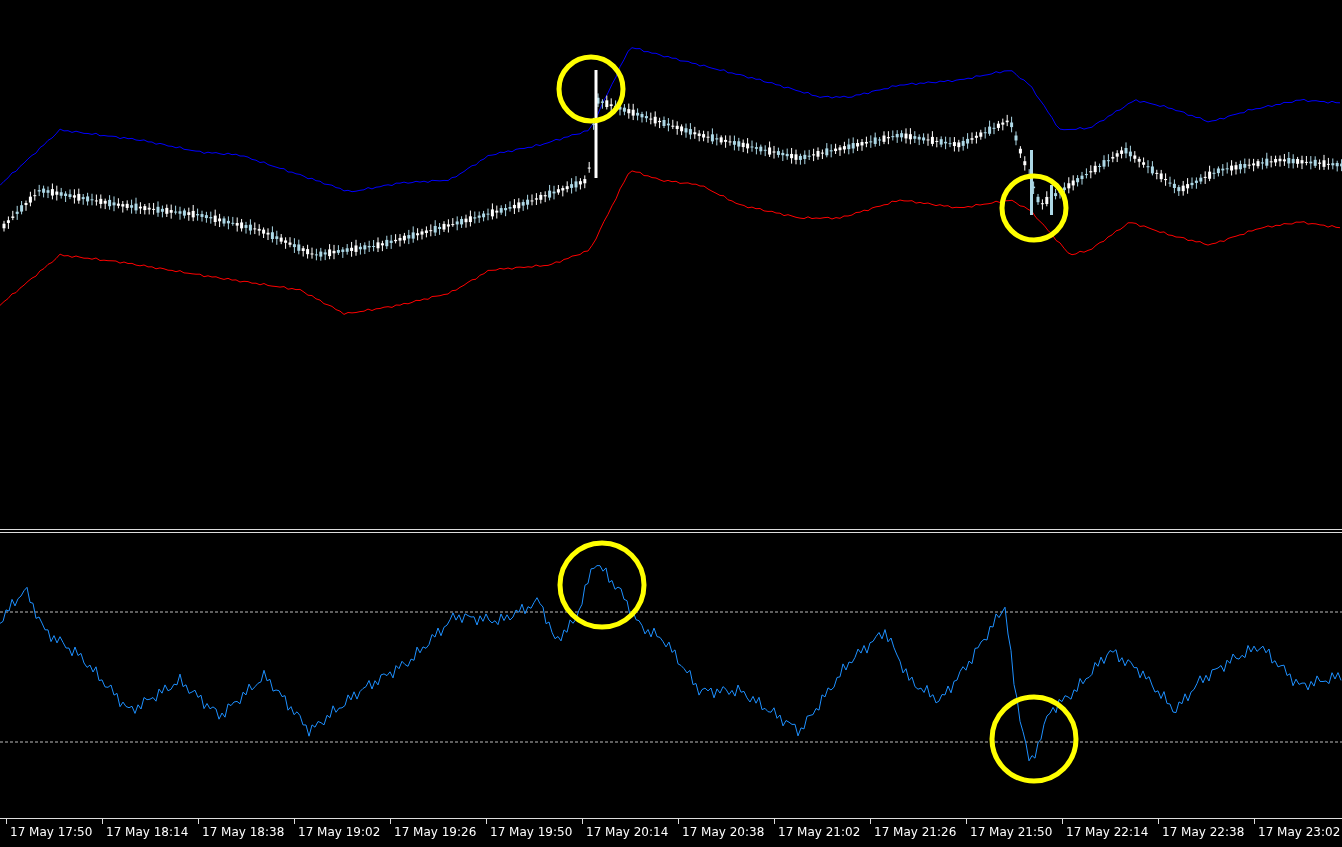 The width and height of the screenshot is (1342, 847). Describe the element at coordinates (243, 832) in the screenshot. I see `time-label: 17 May 18:38` at that location.